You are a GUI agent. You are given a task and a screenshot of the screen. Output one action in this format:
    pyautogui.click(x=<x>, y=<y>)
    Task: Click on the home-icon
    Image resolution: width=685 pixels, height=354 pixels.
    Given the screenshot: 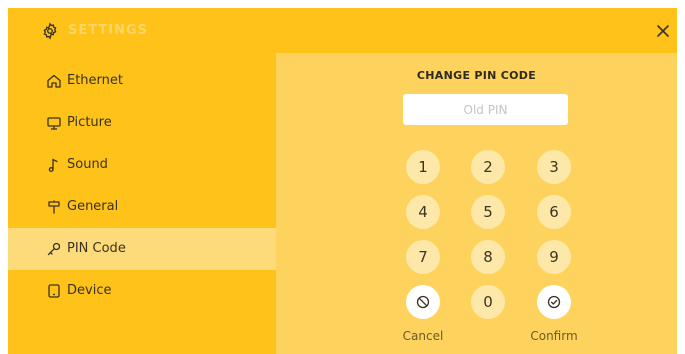 What is the action you would take?
    pyautogui.click(x=54, y=81)
    